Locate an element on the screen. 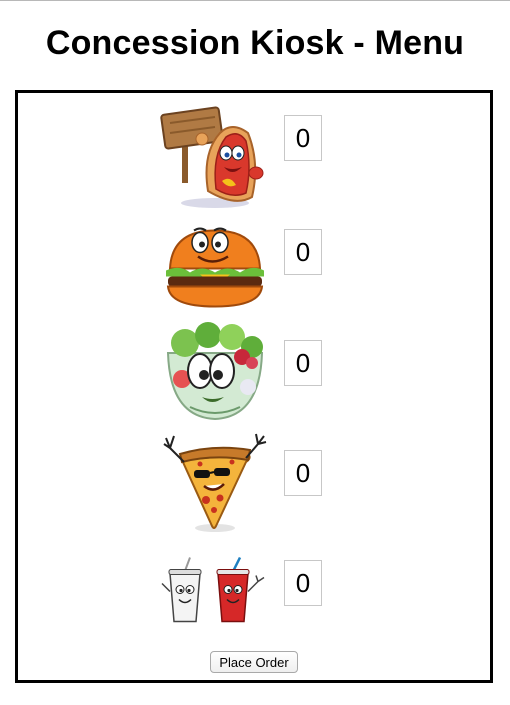 The height and width of the screenshot is (705, 510). top-divider is located at coordinates (255, 0).